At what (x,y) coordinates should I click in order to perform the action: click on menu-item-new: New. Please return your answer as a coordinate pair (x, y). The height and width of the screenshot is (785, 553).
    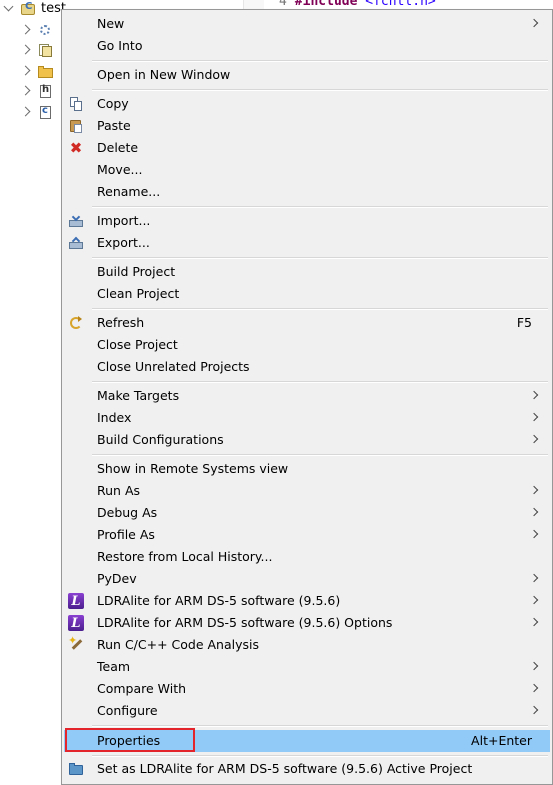
    Looking at the image, I should click on (307, 24).